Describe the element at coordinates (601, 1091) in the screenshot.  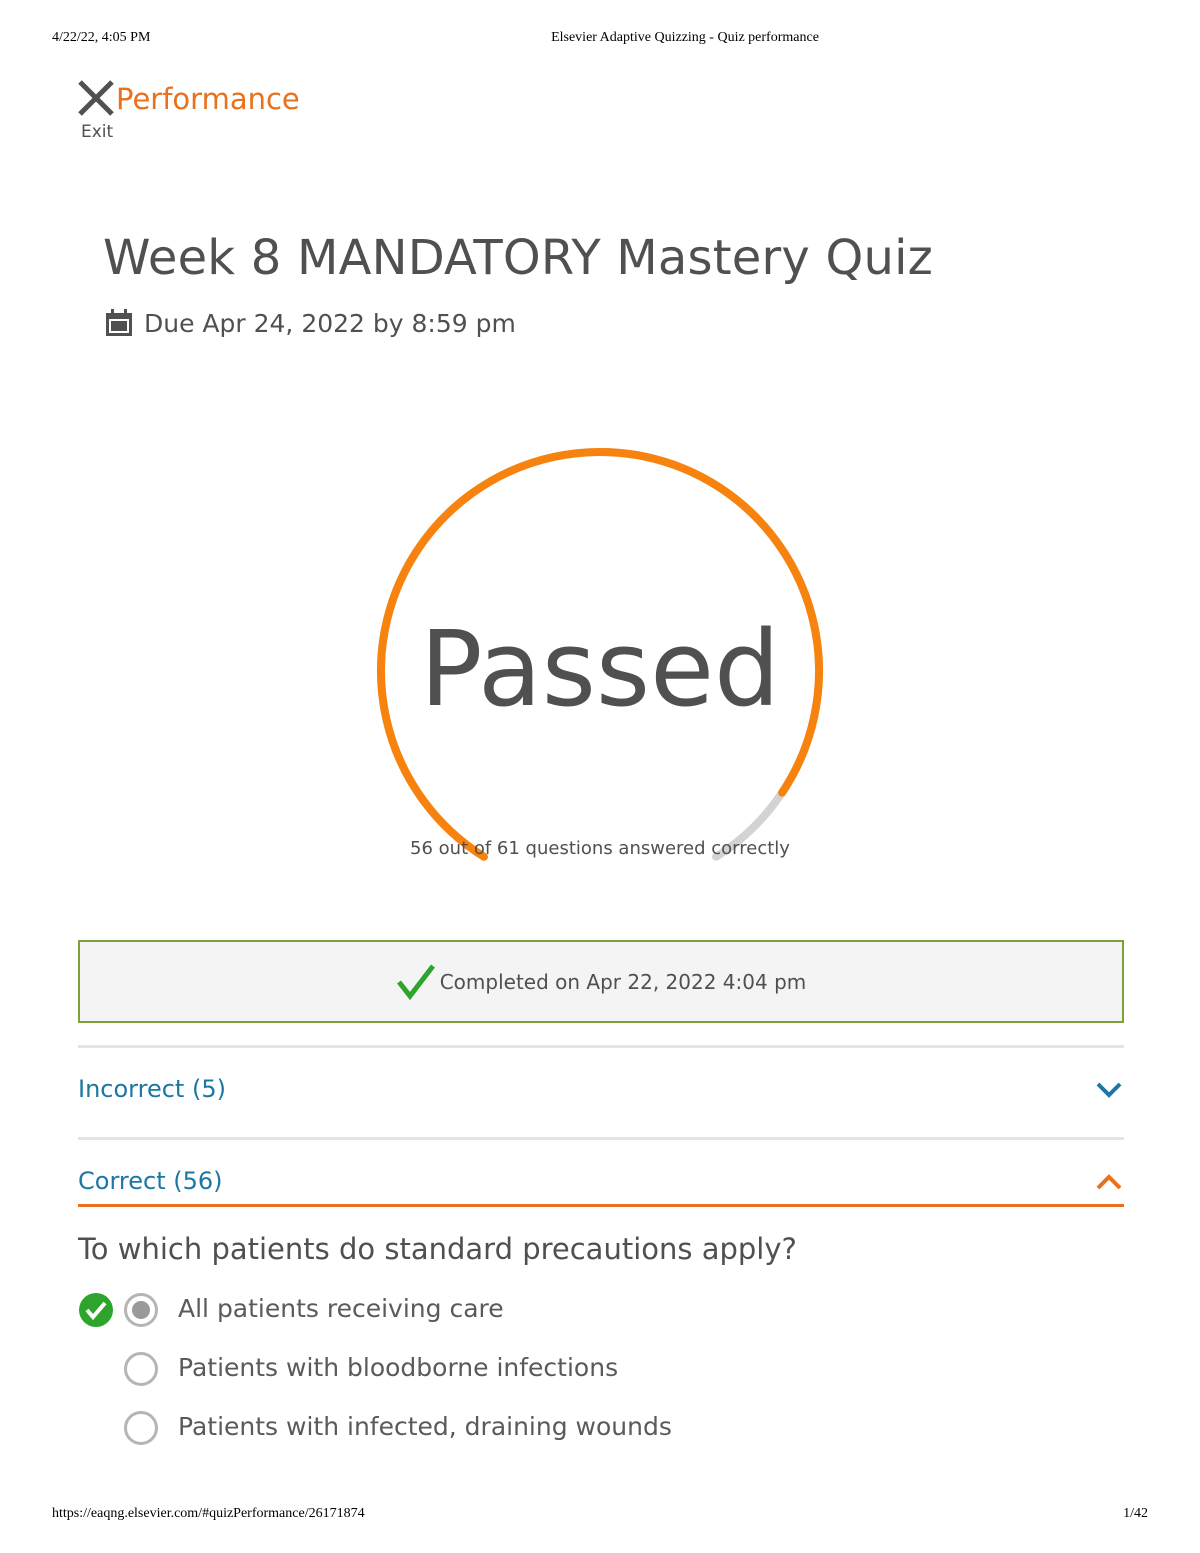
I see `section-incorrect-toggle: Incorrect (5)` at that location.